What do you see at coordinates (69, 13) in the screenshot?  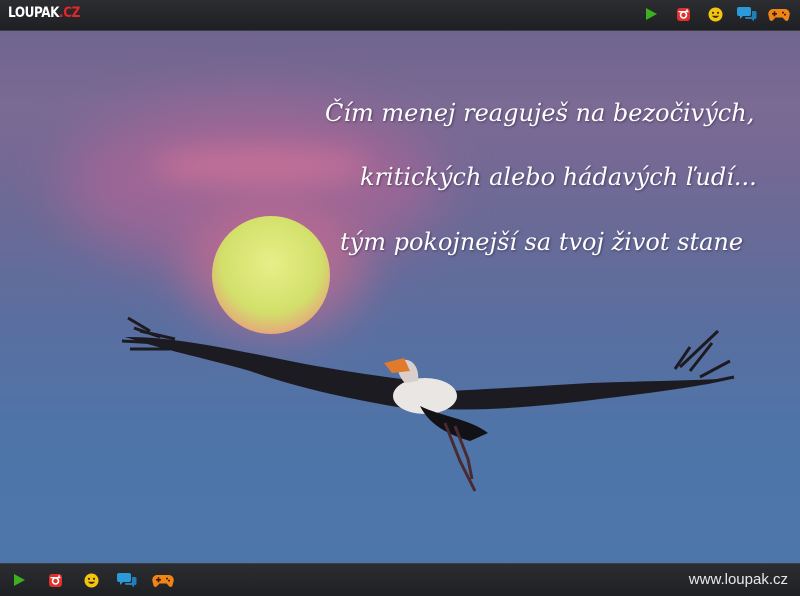 I see `logo-suffix: .CZ` at bounding box center [69, 13].